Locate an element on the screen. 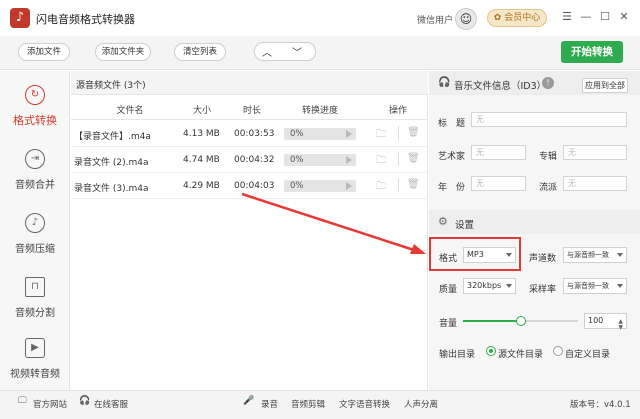 The height and width of the screenshot is (419, 640). volume-label: 音量 is located at coordinates (448, 324).